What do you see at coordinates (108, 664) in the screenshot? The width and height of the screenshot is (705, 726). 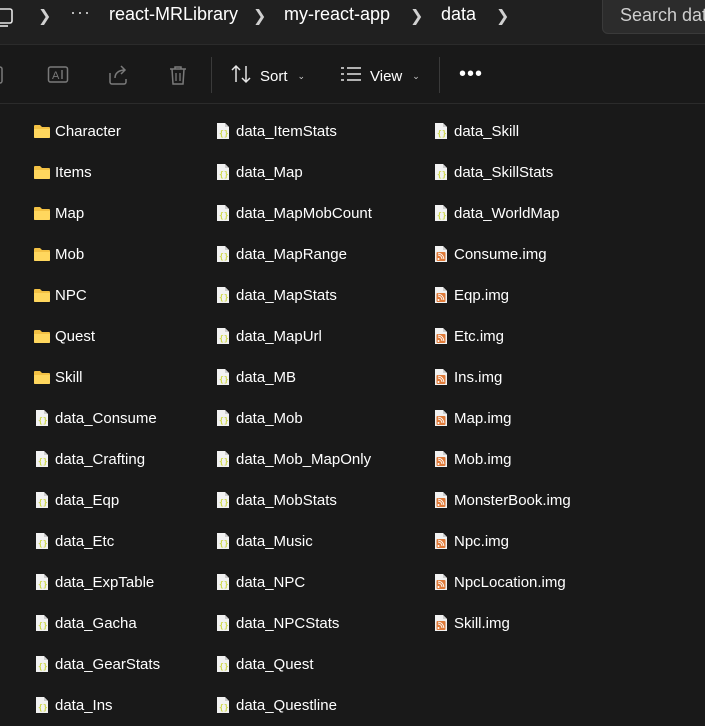 I see `file-name: data_GearStats` at bounding box center [108, 664].